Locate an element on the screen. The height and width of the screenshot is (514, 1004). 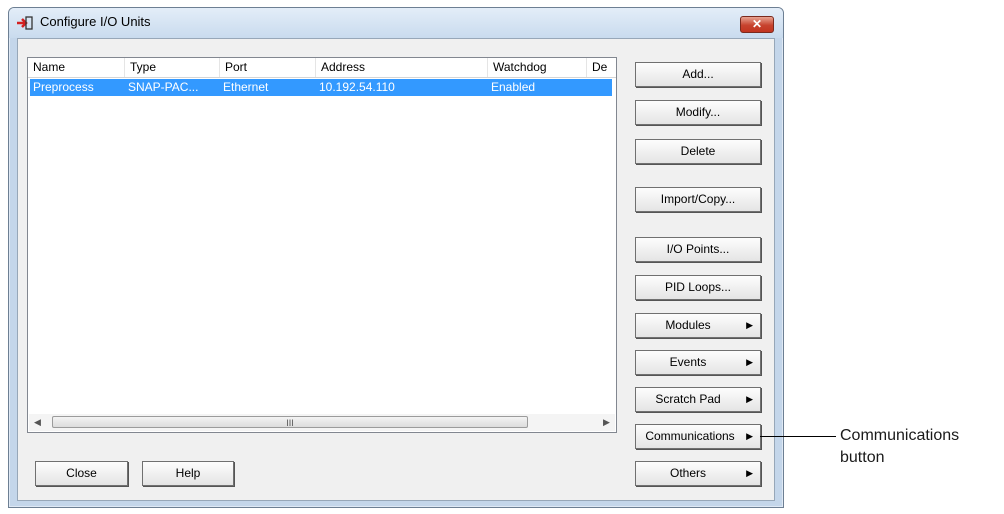
callout-line-1: Communications is located at coordinates (900, 435).